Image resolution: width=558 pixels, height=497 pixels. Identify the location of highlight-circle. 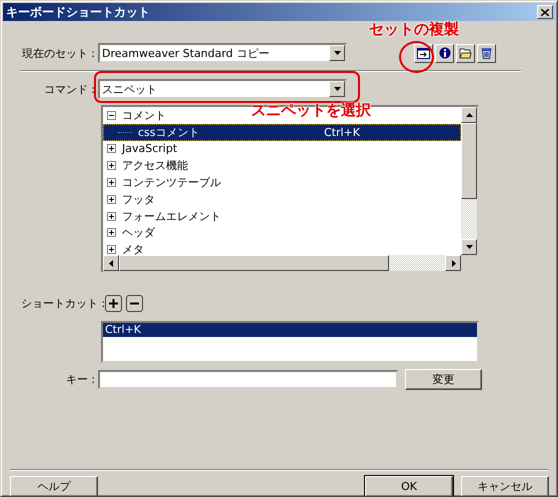
(416, 57).